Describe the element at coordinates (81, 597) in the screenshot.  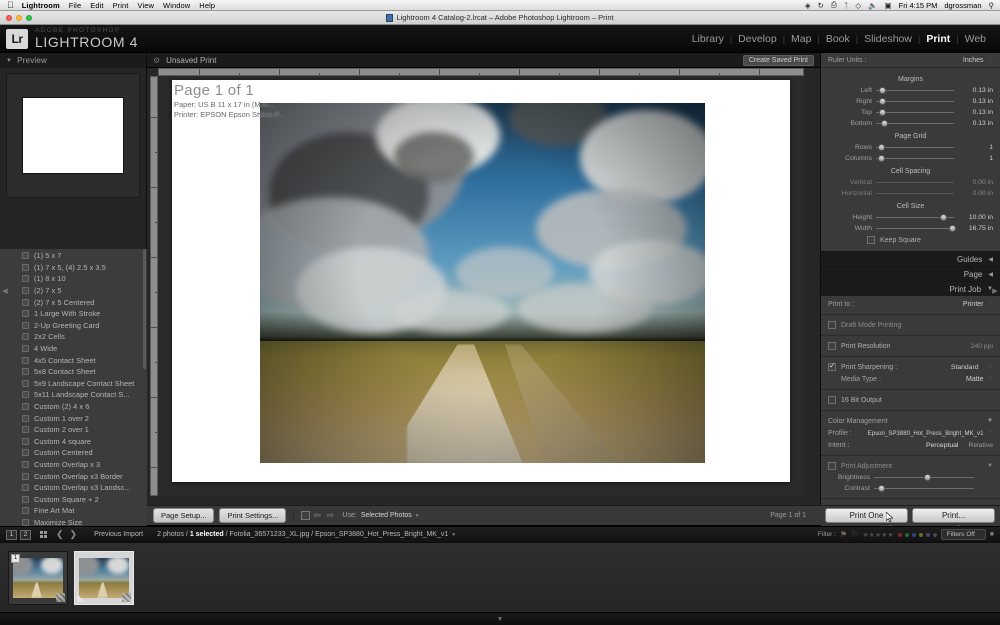
I see `thumb-flag-icon` at that location.